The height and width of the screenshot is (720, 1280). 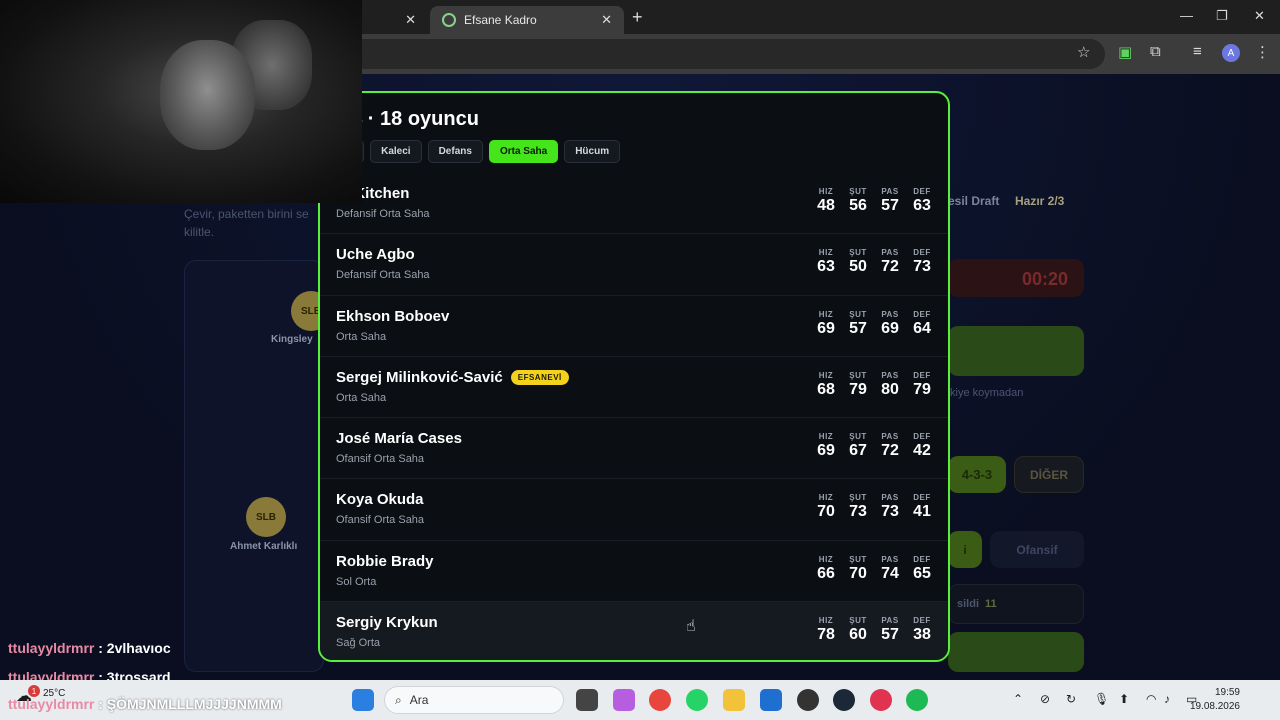 I want to click on stat: ŞUT 73, so click(x=858, y=507).